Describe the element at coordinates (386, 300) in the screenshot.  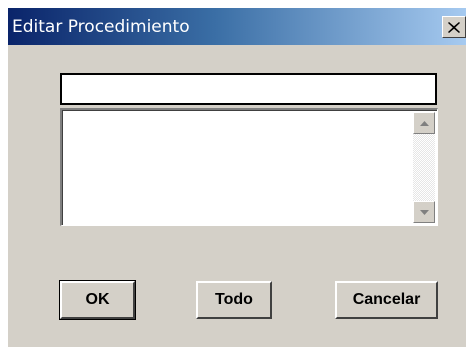
I see `cancel-button: Cancelar` at that location.